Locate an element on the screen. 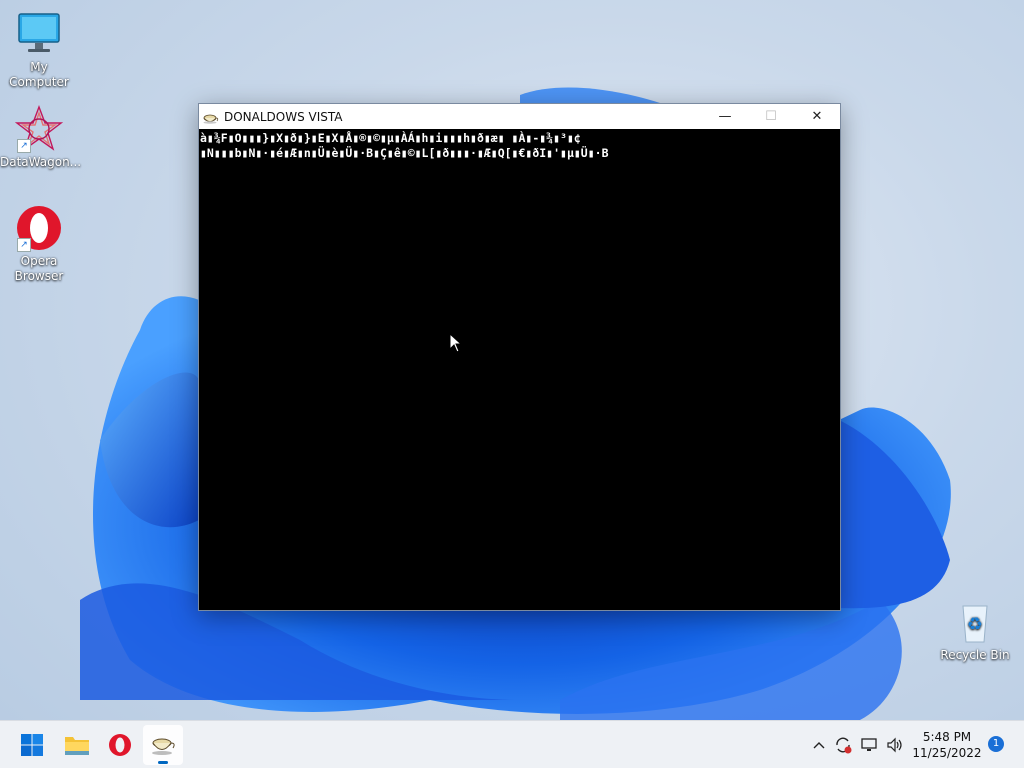 This screenshot has height=768, width=1024. taskbar: 5:48 PM 11/25/2022 is located at coordinates (512, 744).